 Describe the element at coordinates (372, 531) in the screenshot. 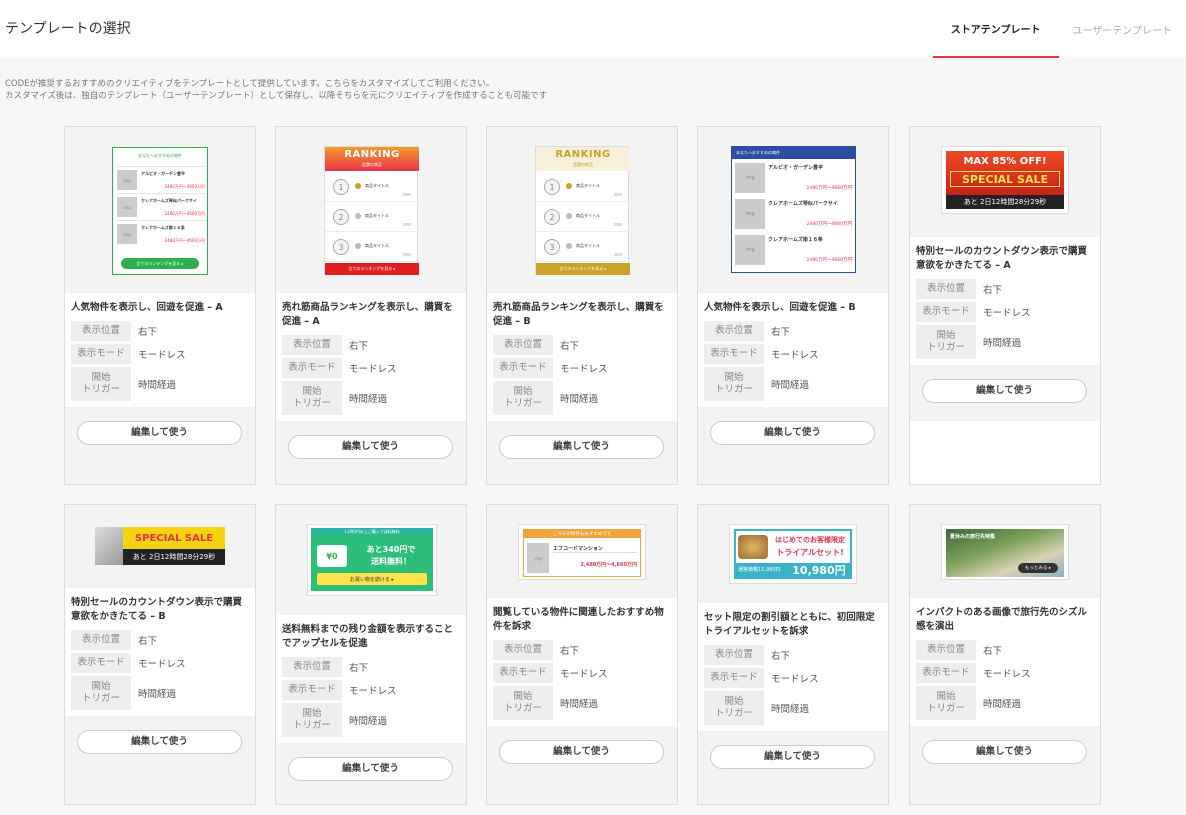

I see `preview-top: 1,000円以上ご購入で送料無料` at that location.